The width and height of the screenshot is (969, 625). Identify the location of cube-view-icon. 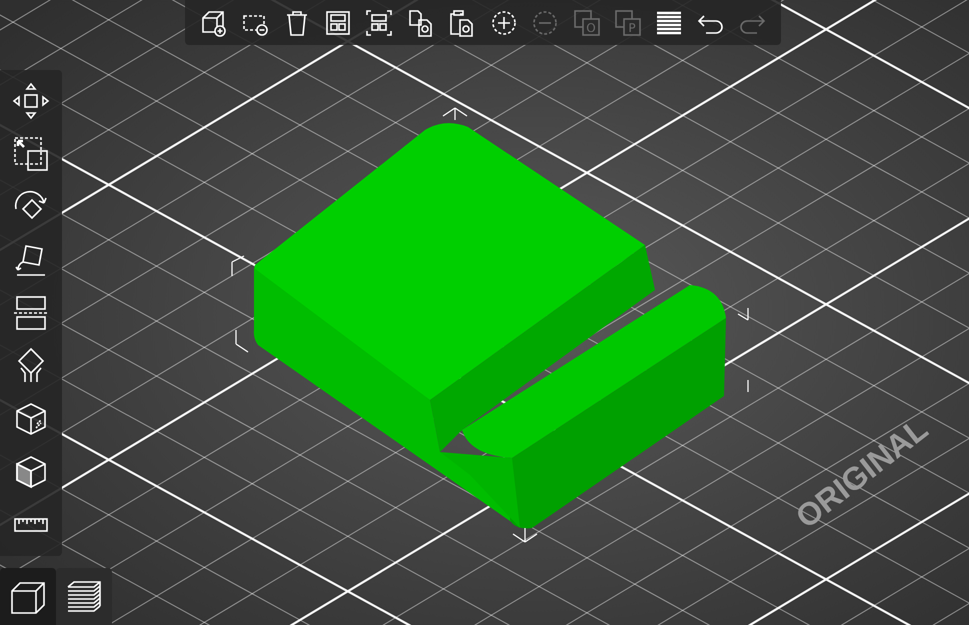
(28, 596).